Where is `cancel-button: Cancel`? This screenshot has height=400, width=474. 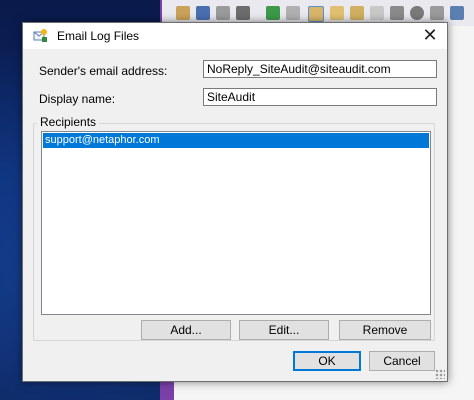
cancel-button: Cancel is located at coordinates (402, 361).